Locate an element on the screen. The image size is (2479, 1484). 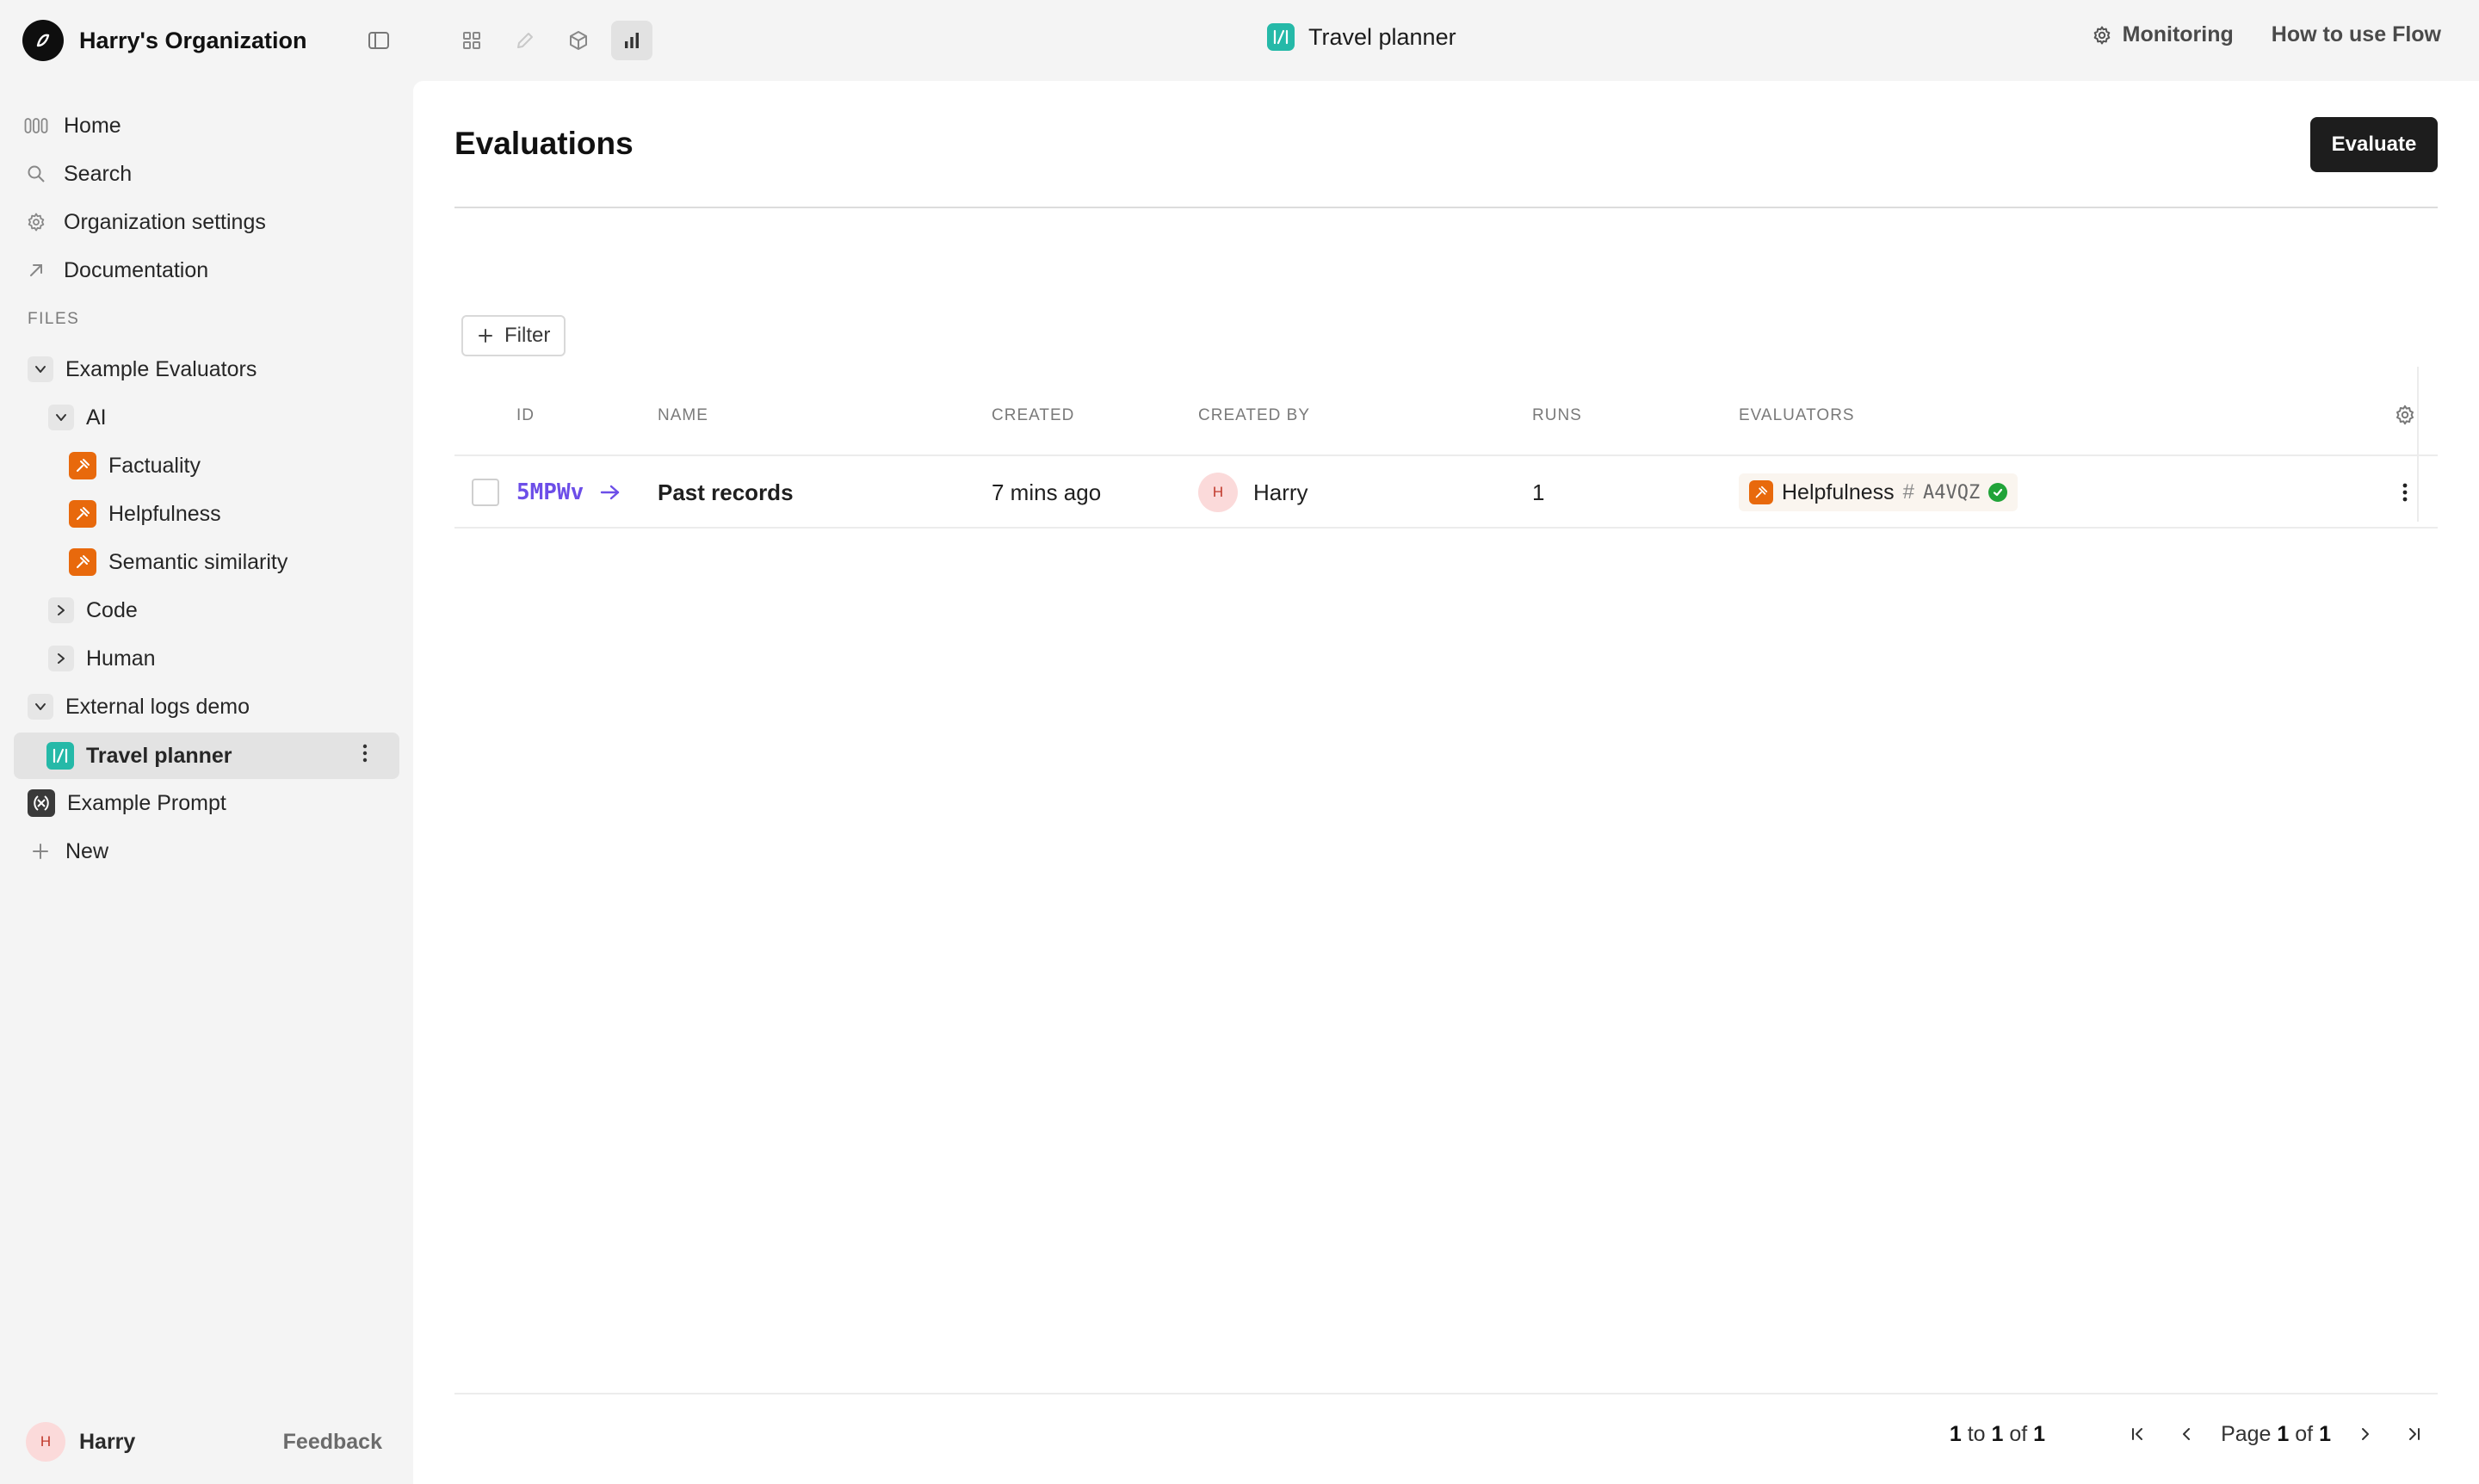
column-header-runs: RUNS is located at coordinates (1557, 415).